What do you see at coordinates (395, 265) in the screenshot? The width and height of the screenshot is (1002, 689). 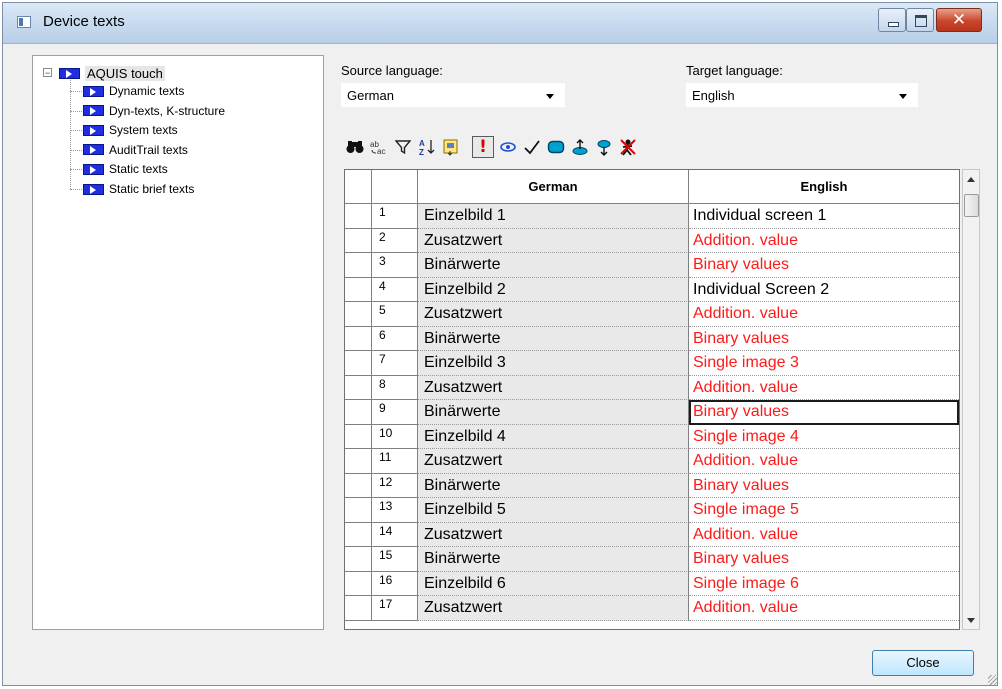 I see `row-number: 3` at bounding box center [395, 265].